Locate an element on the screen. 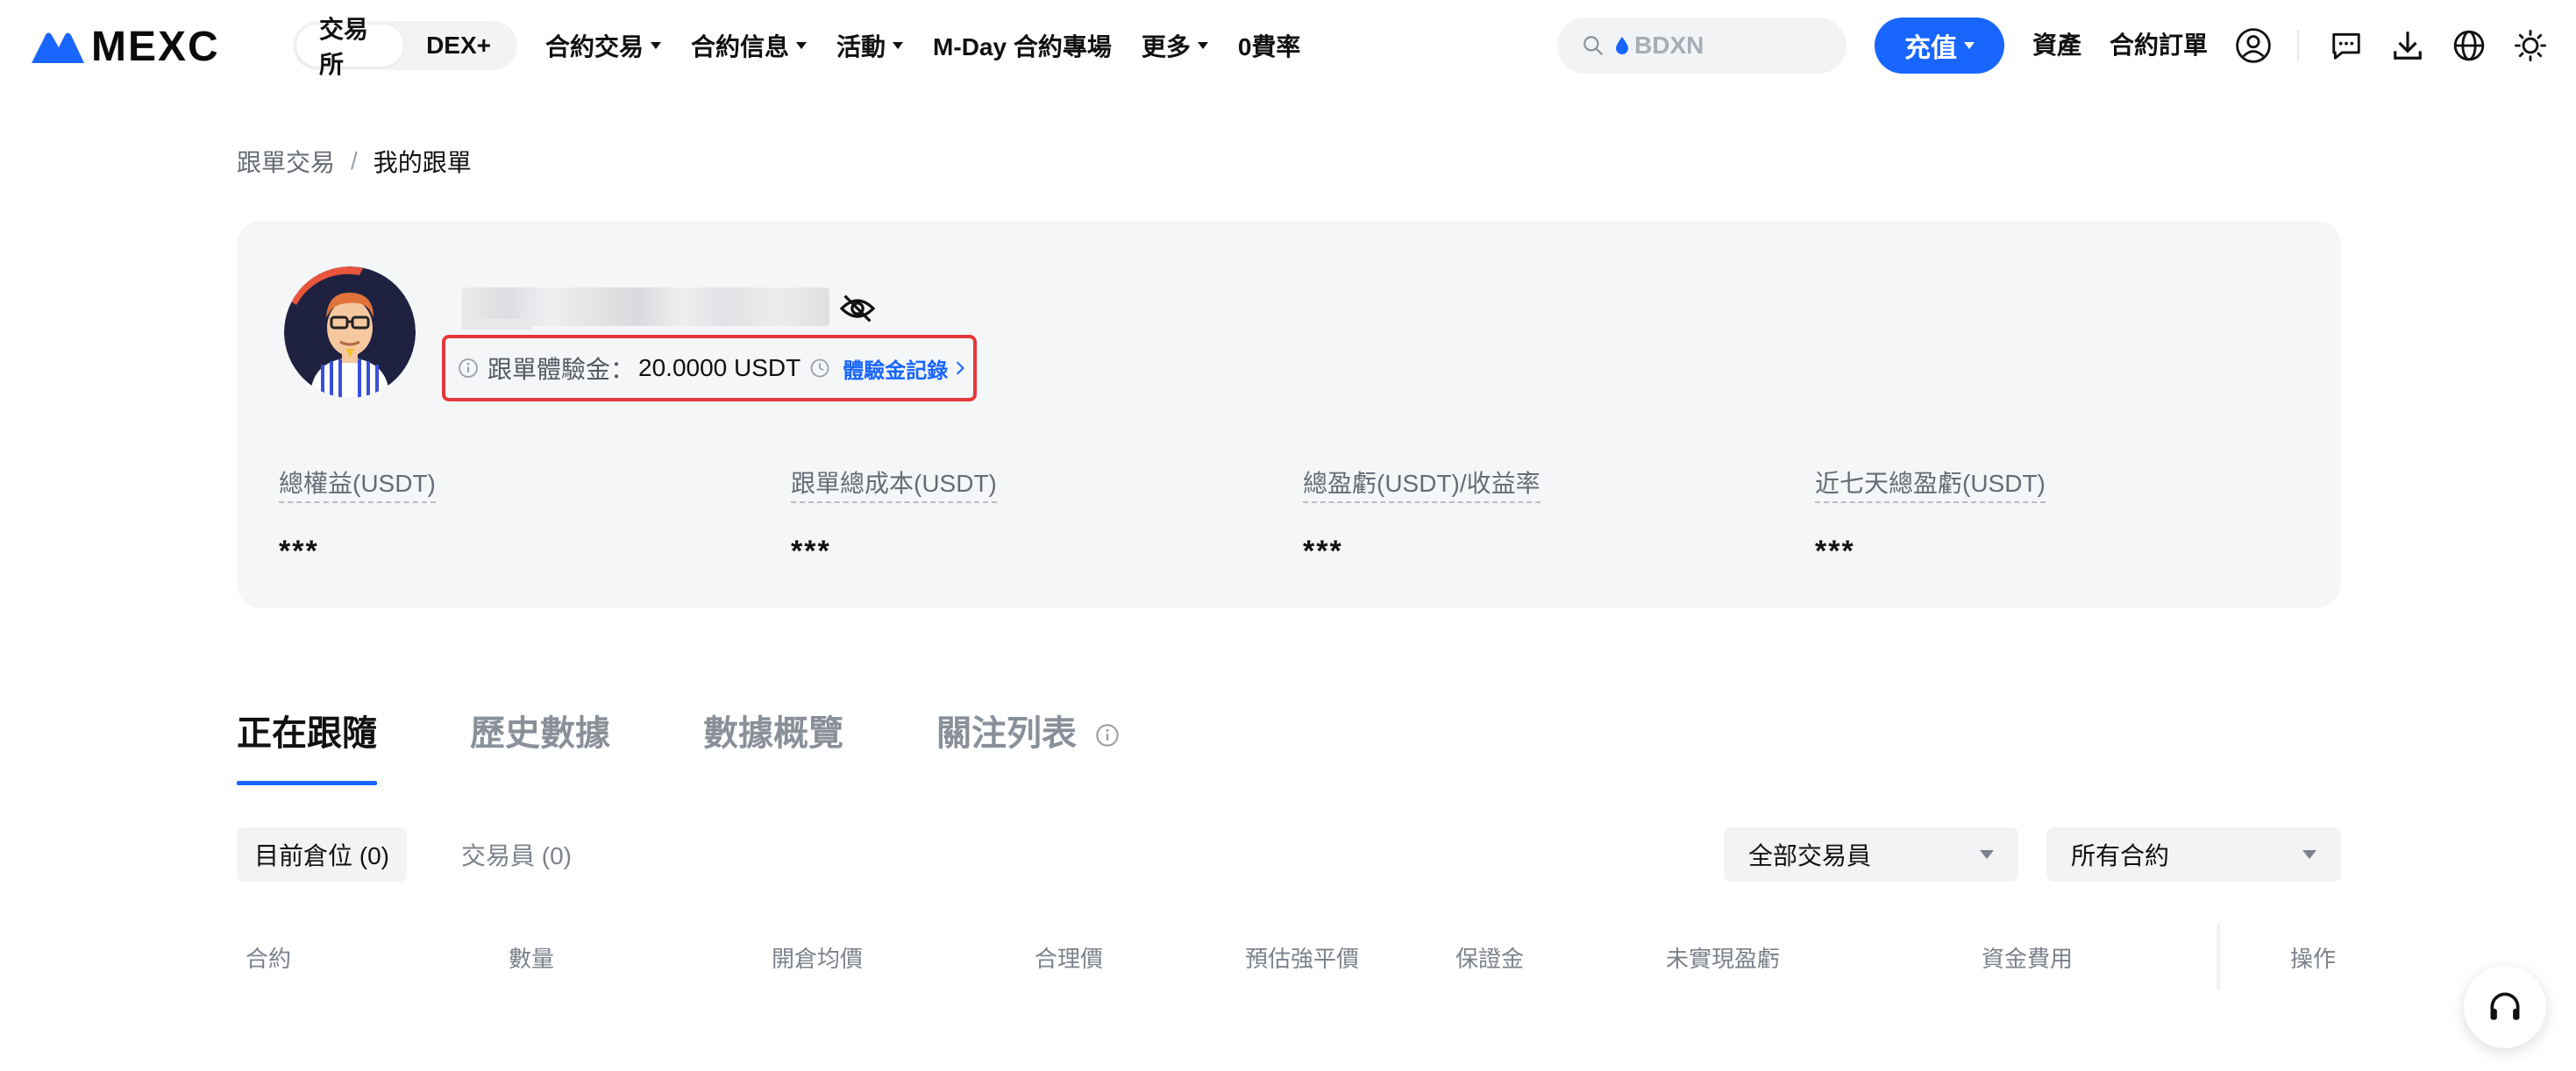  avatar is located at coordinates (350, 332).